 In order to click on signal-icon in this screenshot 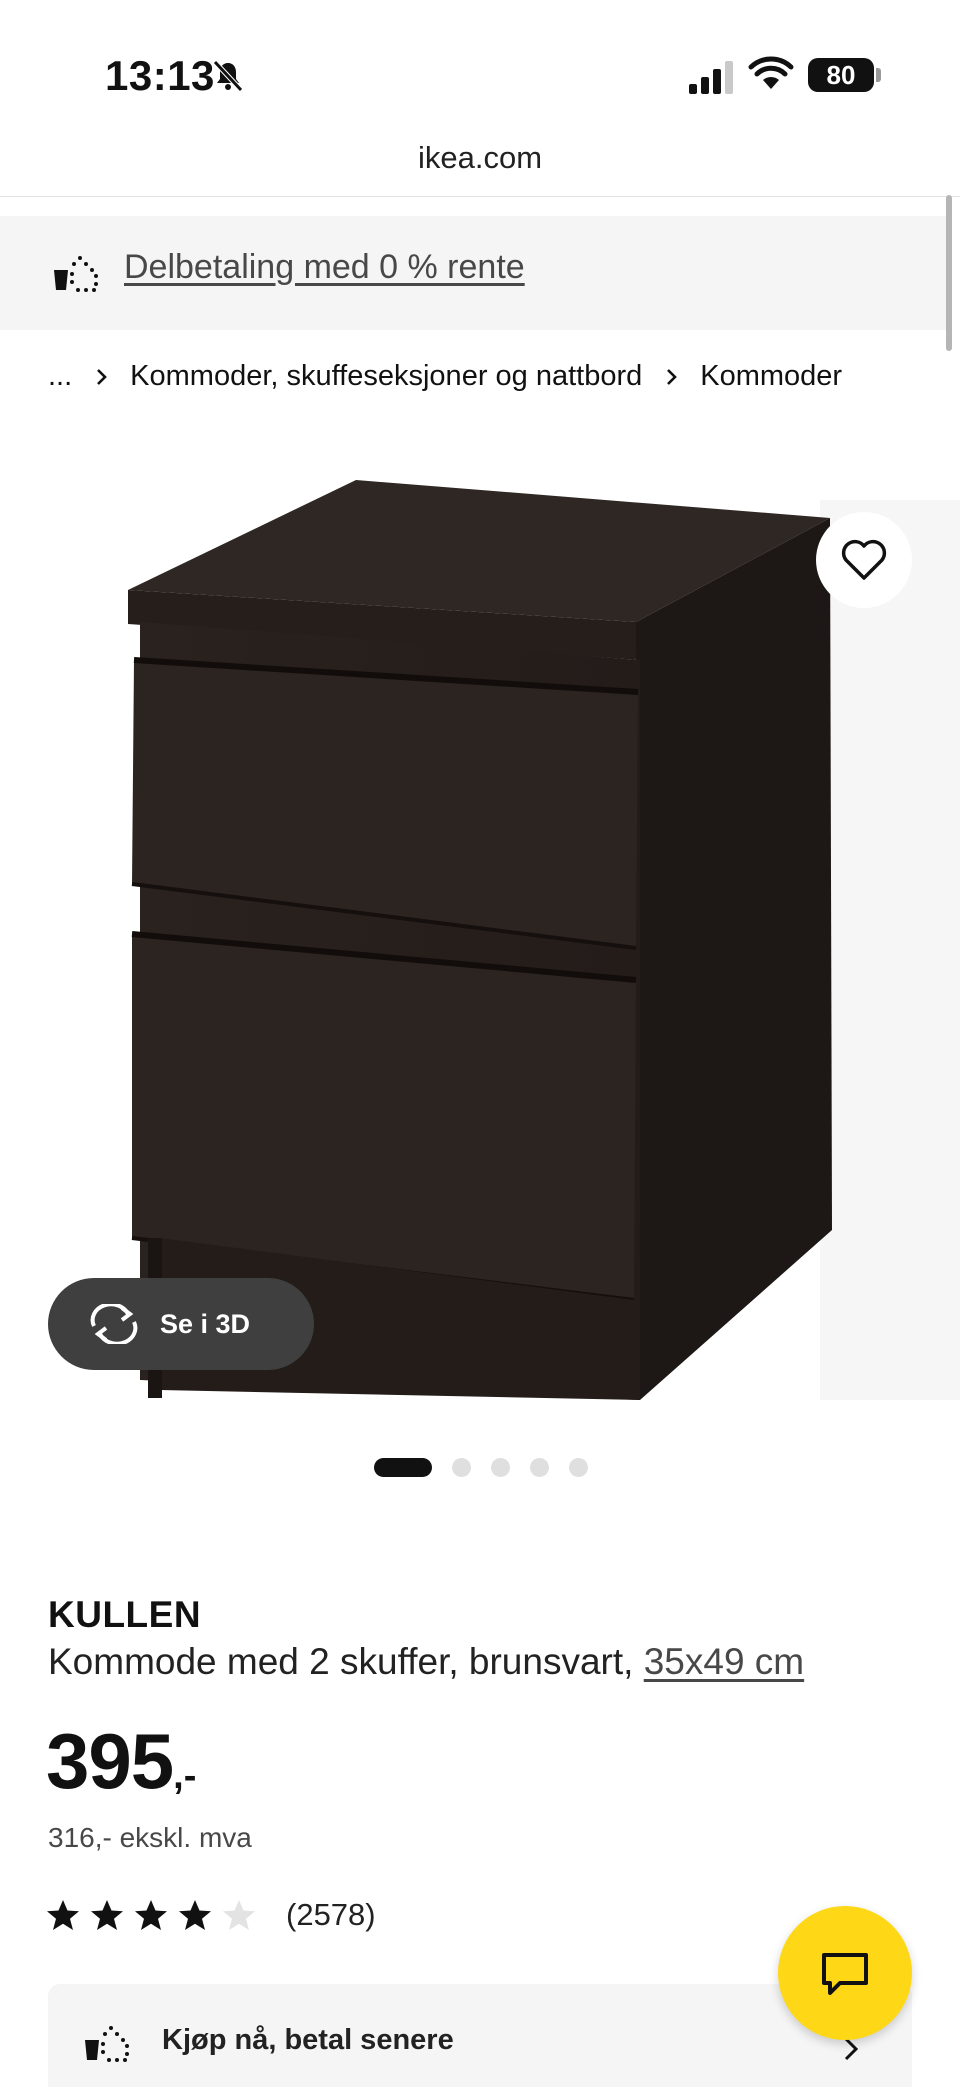, I will do `click(711, 77)`.